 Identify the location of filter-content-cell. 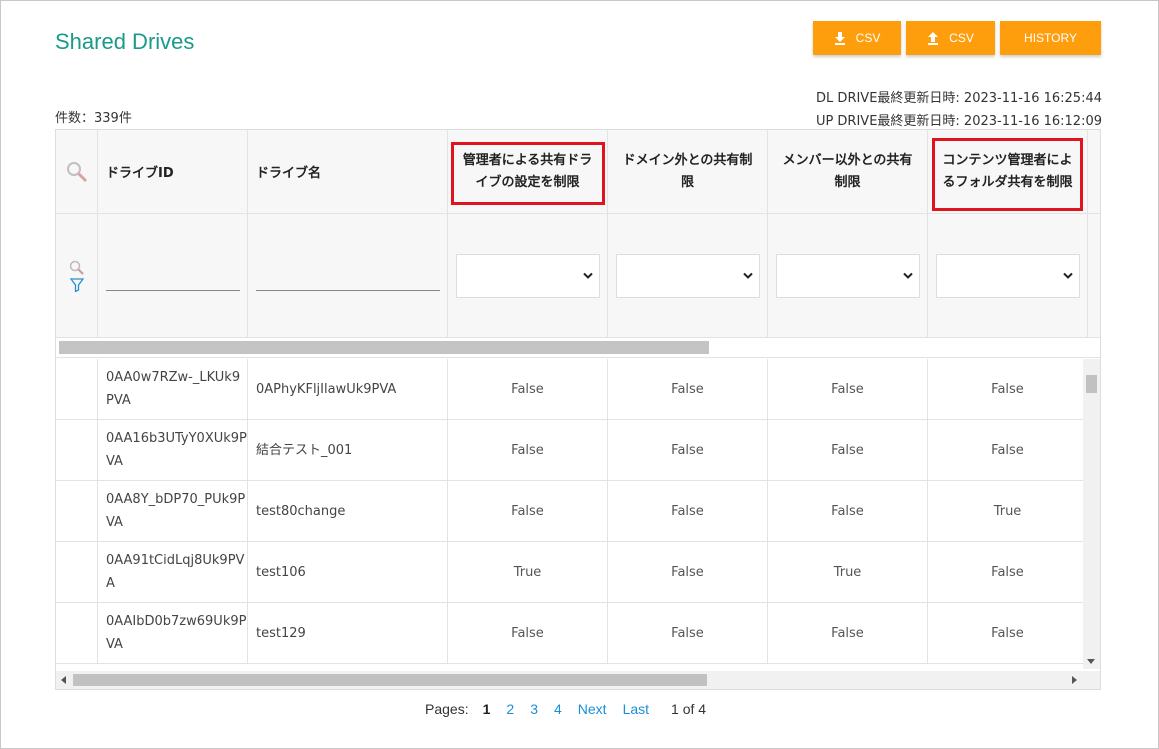
(1008, 276).